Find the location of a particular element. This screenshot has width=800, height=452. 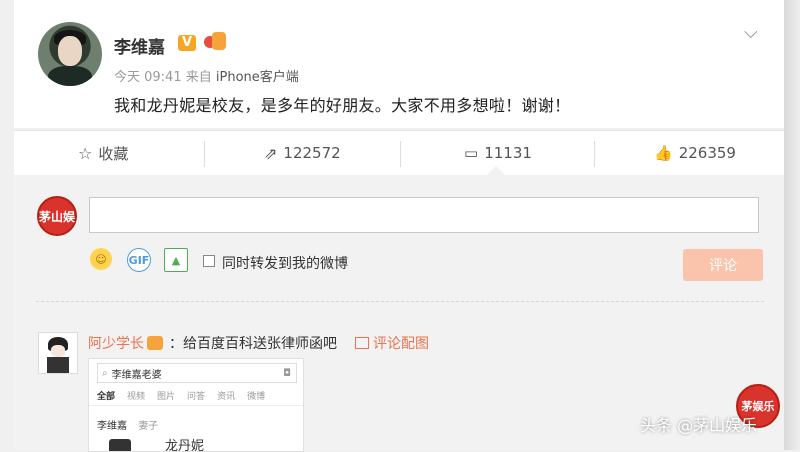

camera-icon: ◘ is located at coordinates (287, 373).